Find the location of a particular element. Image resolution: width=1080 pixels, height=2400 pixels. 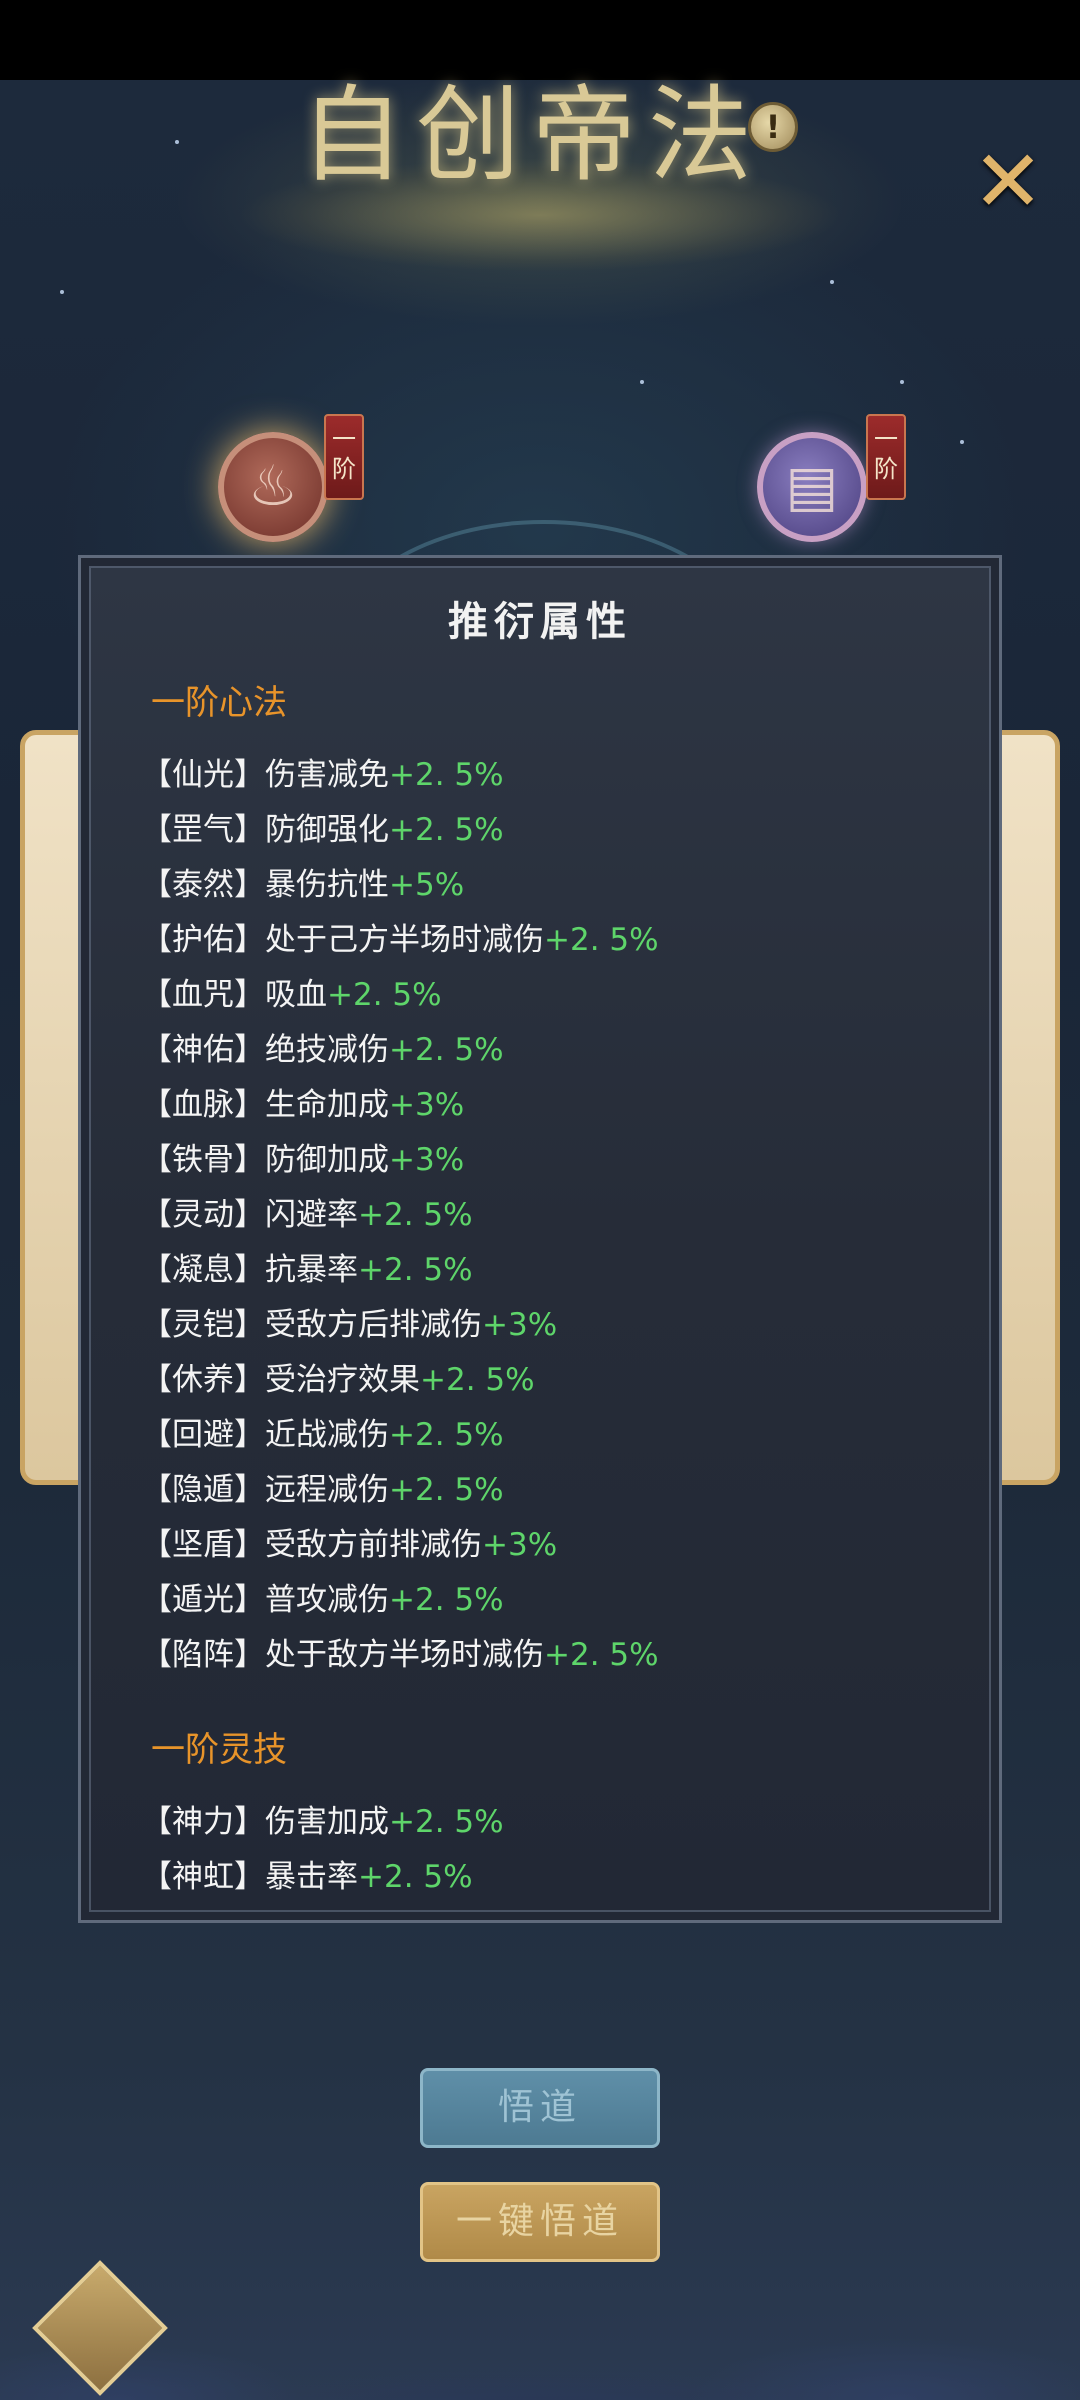

attribute-name: 【血咒】 is located at coordinates (203, 995).